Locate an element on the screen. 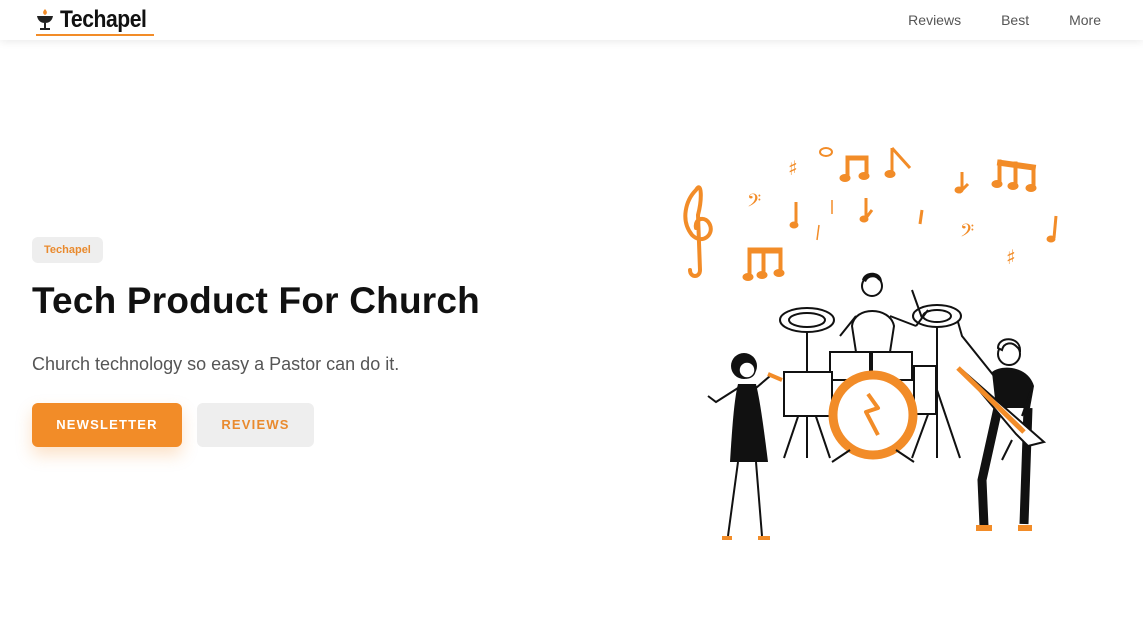  chalice-flame-icon is located at coordinates (45, 19).